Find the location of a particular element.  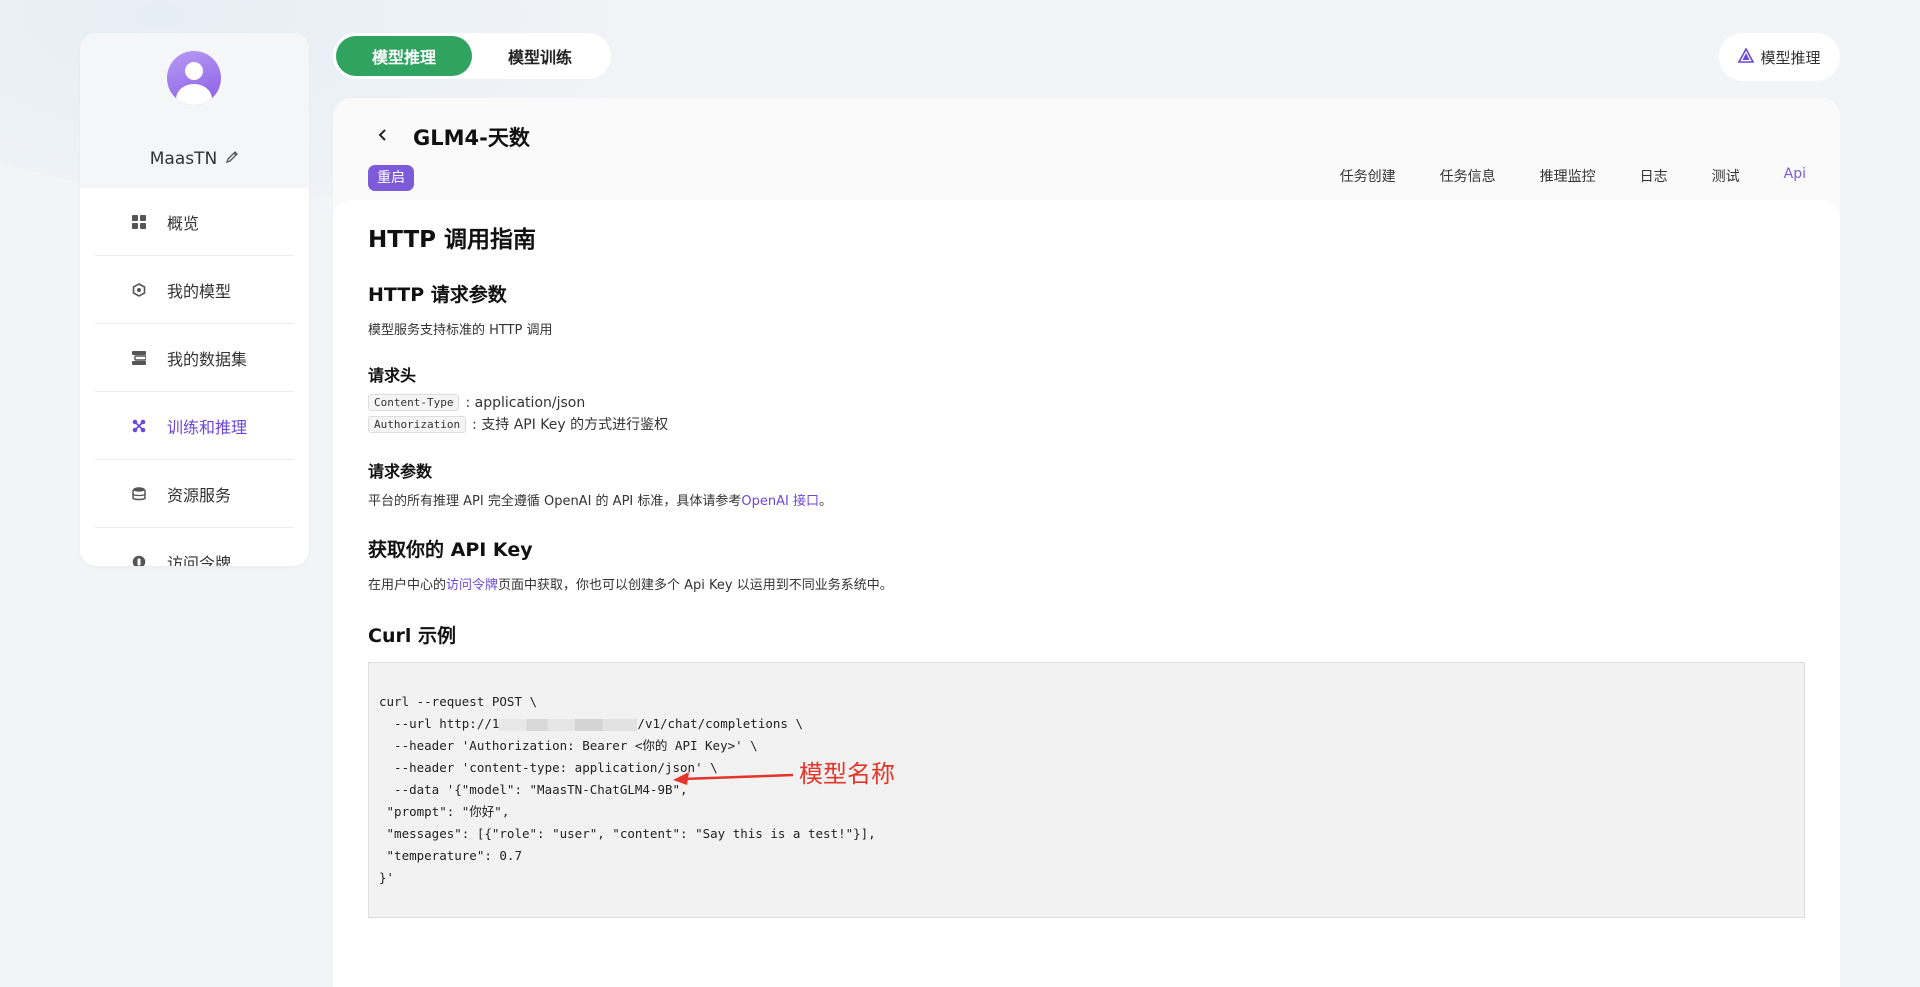

model-inference-button-label: 模型推理 is located at coordinates (1790, 57).